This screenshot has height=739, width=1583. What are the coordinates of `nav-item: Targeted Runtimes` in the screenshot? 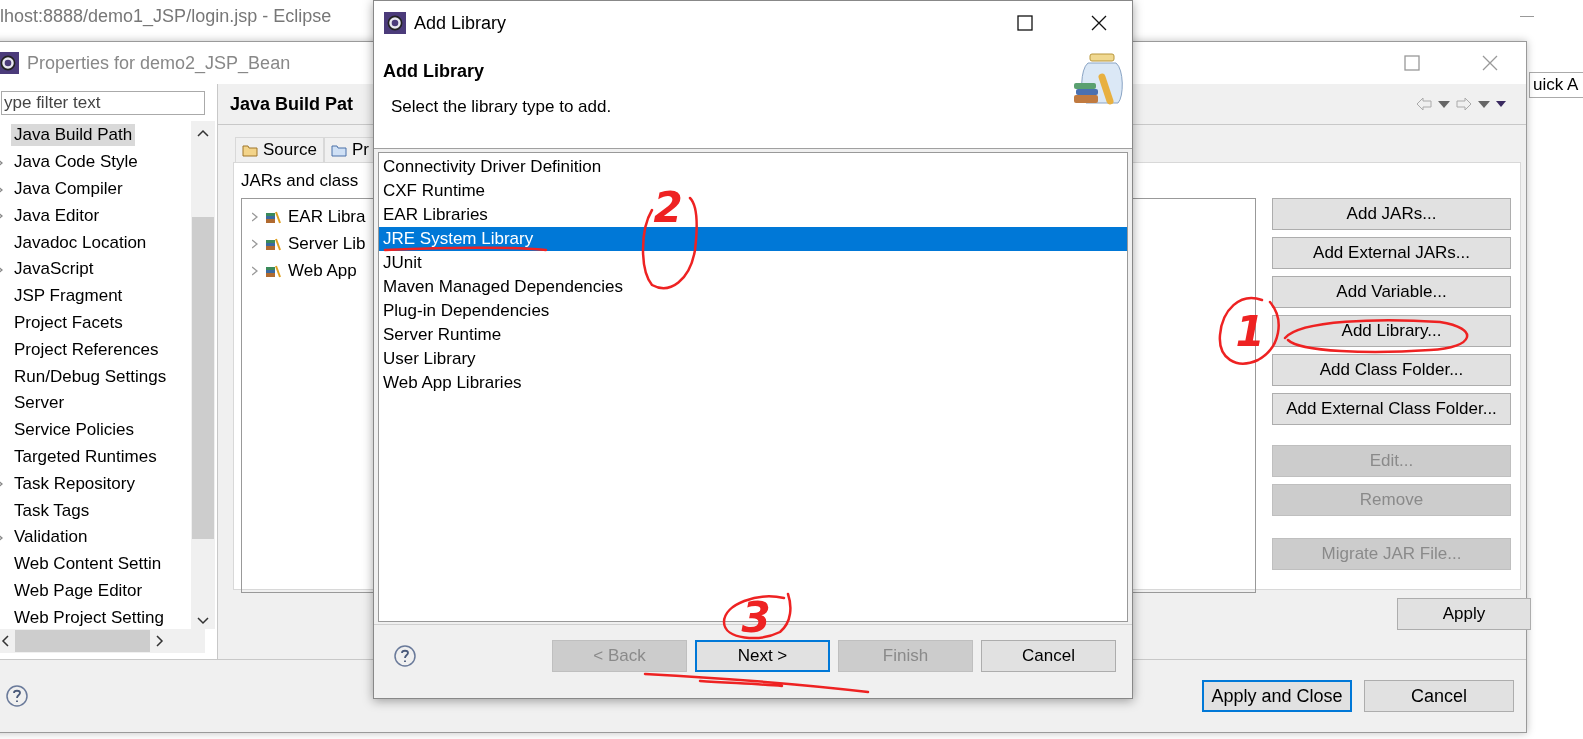 It's located at (85, 456).